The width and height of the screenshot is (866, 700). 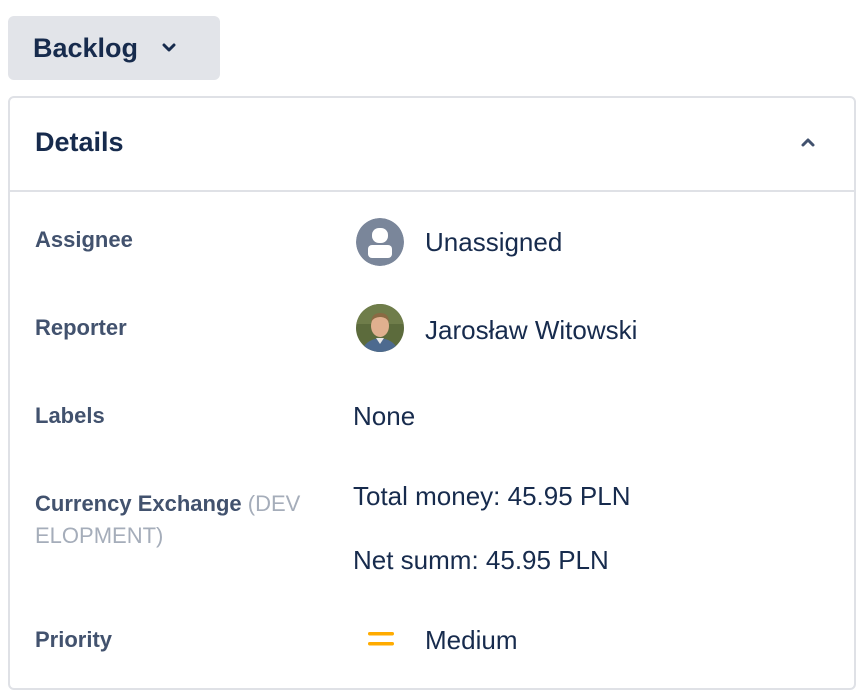 What do you see at coordinates (531, 330) in the screenshot?
I see `reporter-value: Jarosław Witowski` at bounding box center [531, 330].